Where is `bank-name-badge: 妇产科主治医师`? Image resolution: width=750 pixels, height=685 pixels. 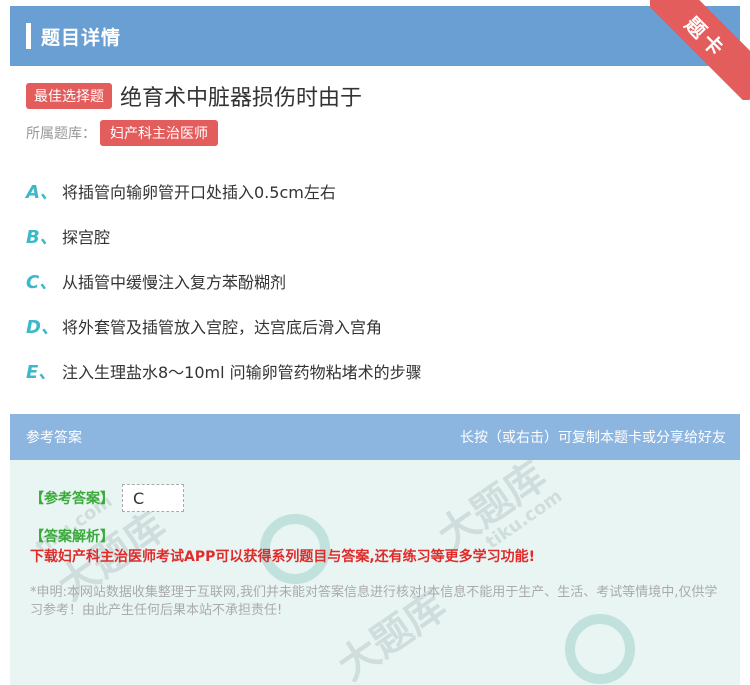 bank-name-badge: 妇产科主治医师 is located at coordinates (159, 133).